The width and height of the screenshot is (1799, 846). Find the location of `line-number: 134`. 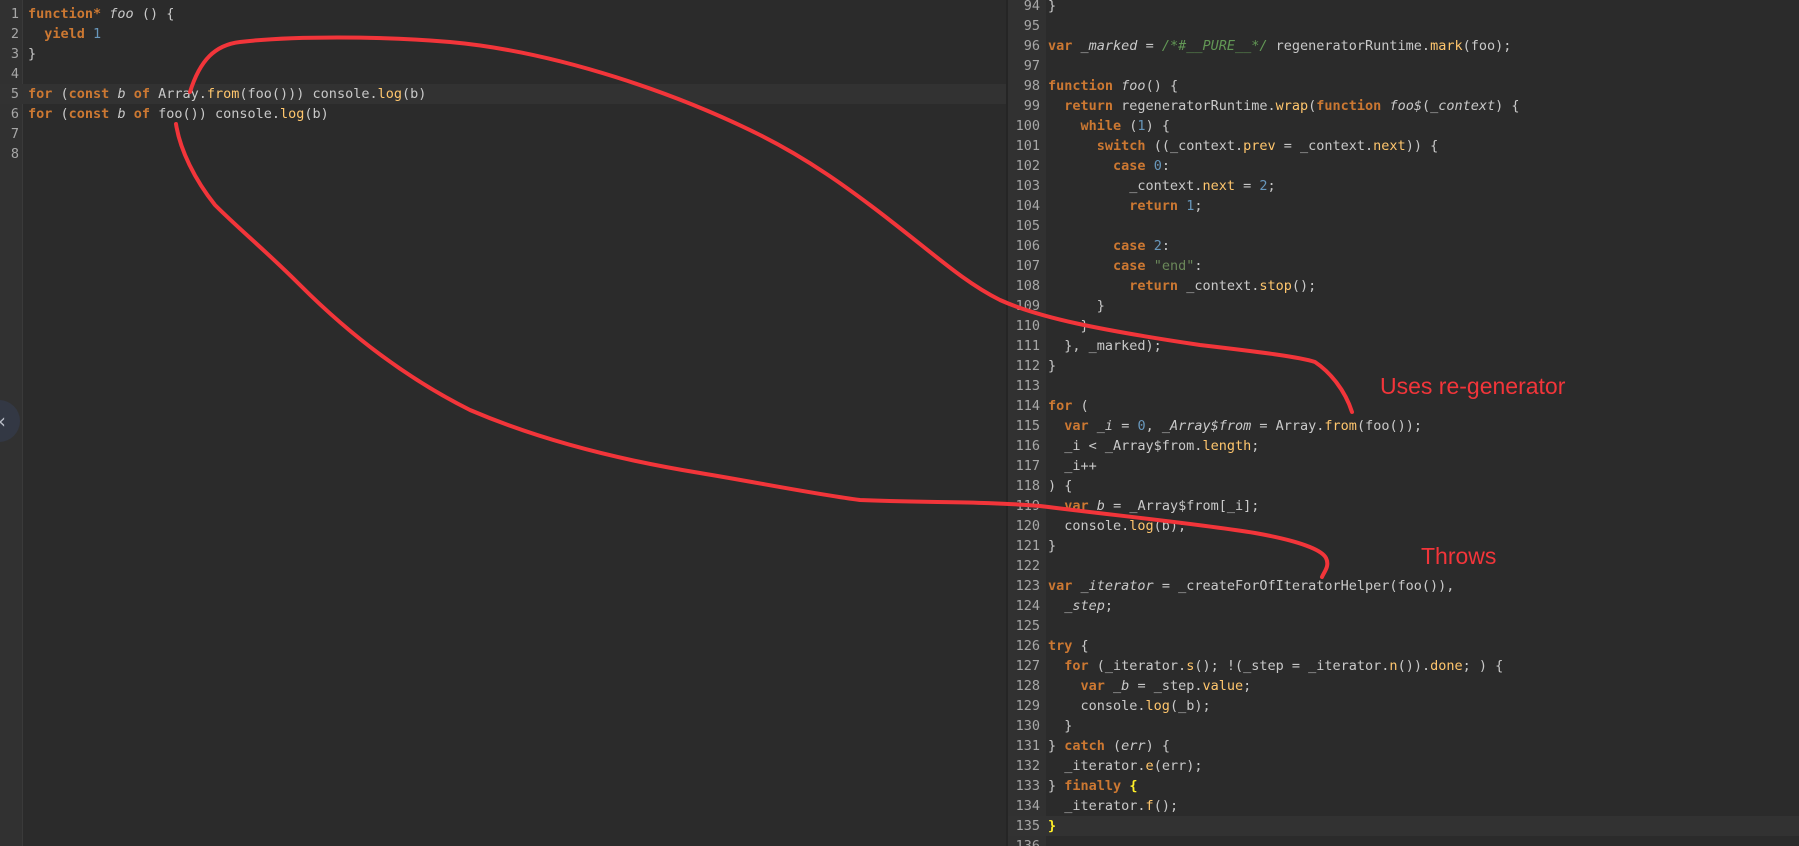

line-number: 134 is located at coordinates (1027, 806).